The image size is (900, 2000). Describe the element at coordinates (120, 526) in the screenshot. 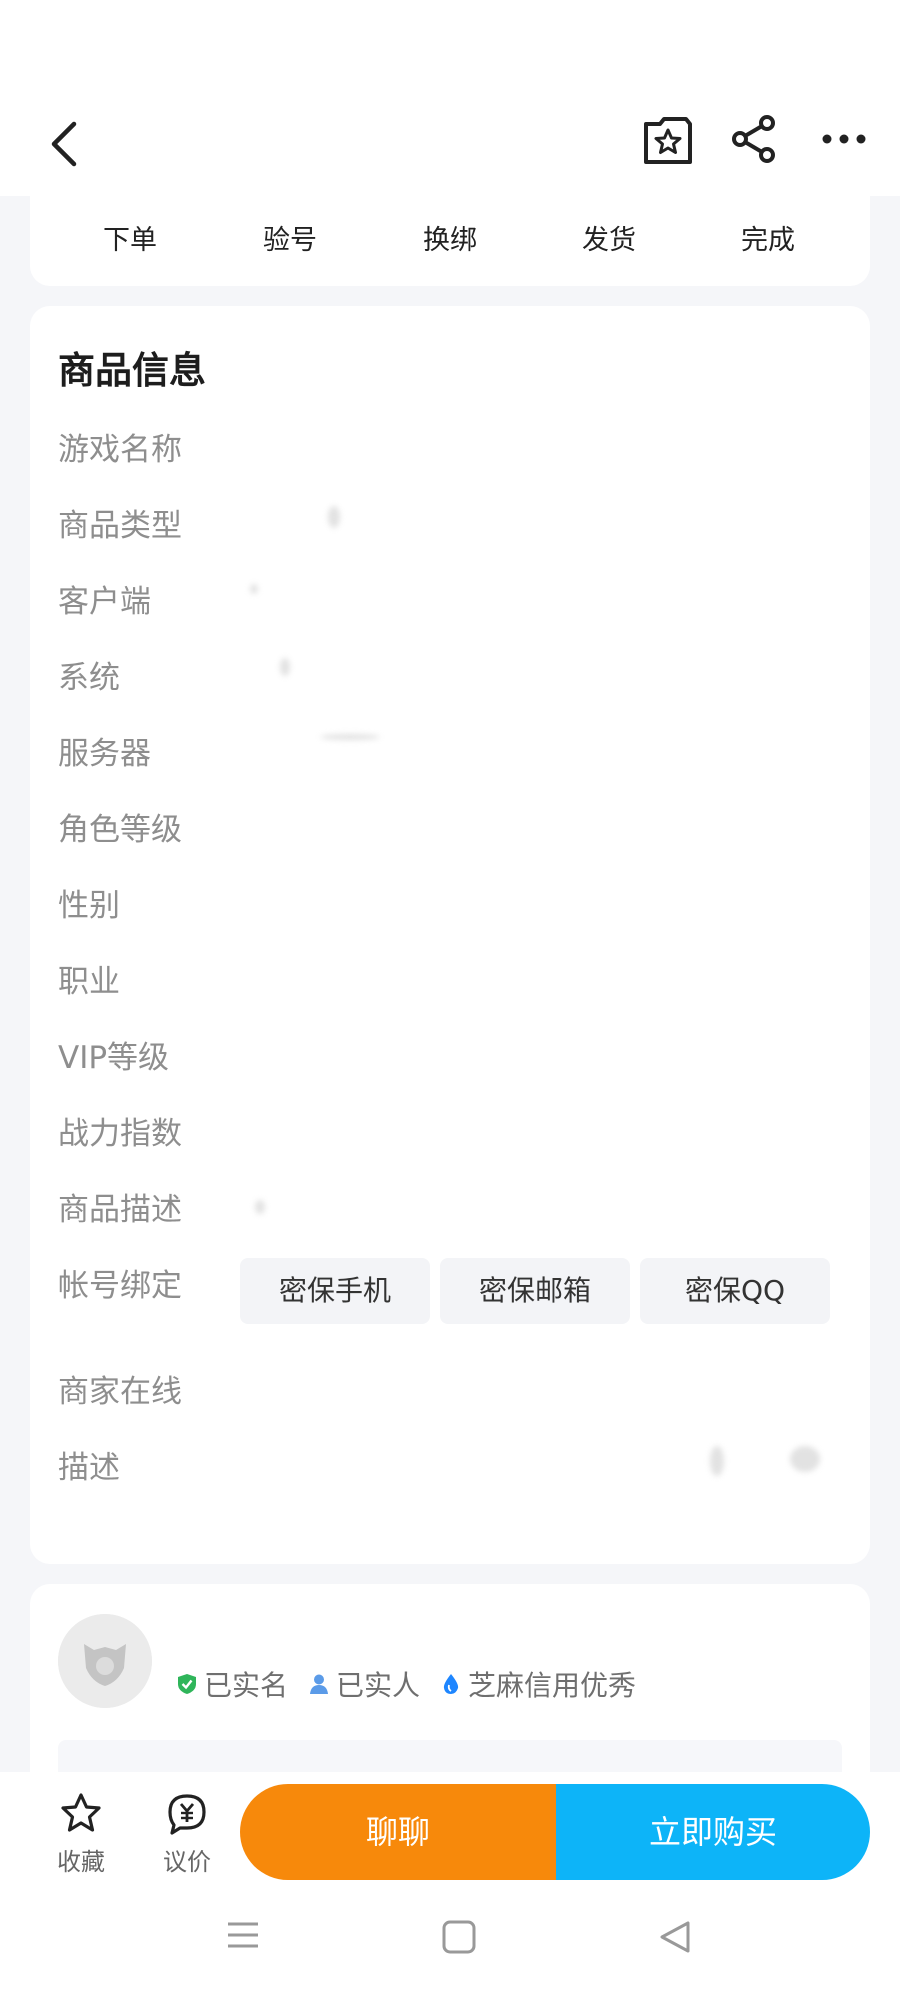

I see `label-product-type: 商品类型` at that location.